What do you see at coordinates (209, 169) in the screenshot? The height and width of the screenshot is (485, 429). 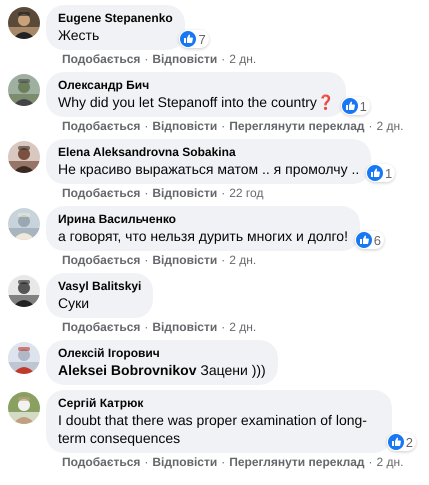 I see `comment-text: Не красиво выражаться матом .. я промолчу ..` at bounding box center [209, 169].